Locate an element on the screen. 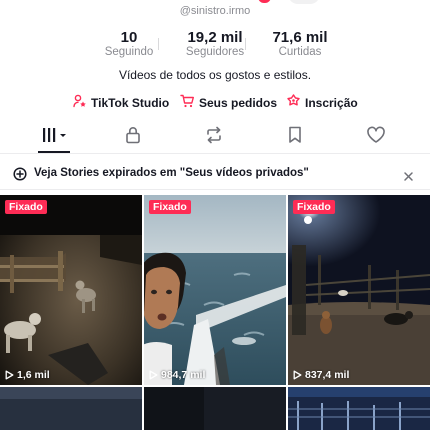 The image size is (430, 430). view-count: 1,6 mil is located at coordinates (27, 375).